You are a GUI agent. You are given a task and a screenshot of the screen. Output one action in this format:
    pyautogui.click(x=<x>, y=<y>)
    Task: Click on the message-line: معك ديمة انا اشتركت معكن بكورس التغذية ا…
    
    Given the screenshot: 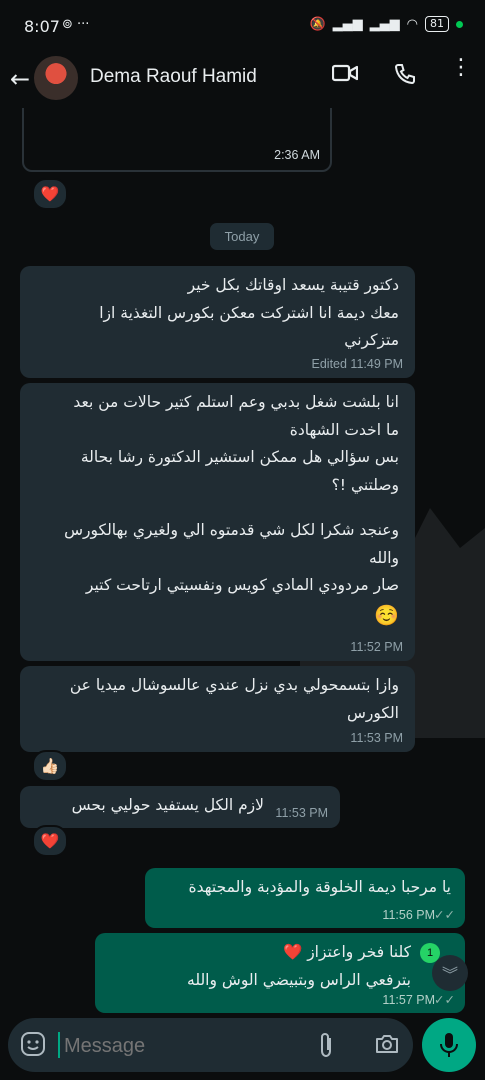 What is the action you would take?
    pyautogui.click(x=249, y=312)
    